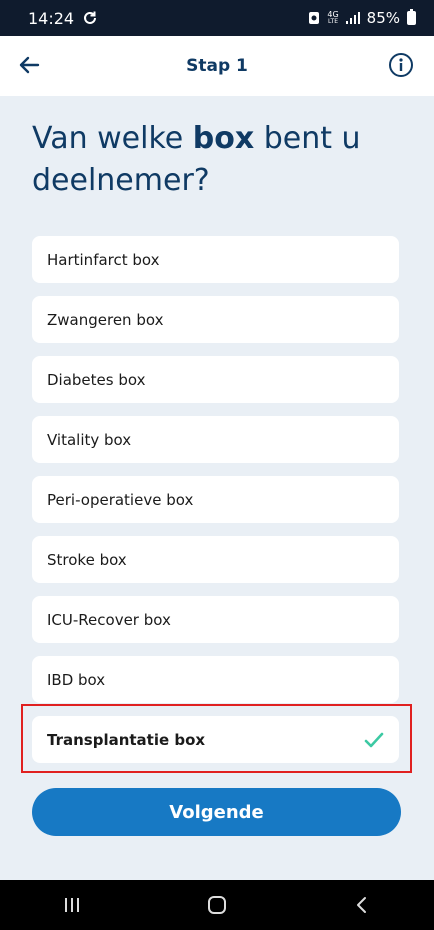 This screenshot has height=930, width=434. Describe the element at coordinates (215, 259) in the screenshot. I see `box-option-hartinfarct: Hartinfarct box` at that location.